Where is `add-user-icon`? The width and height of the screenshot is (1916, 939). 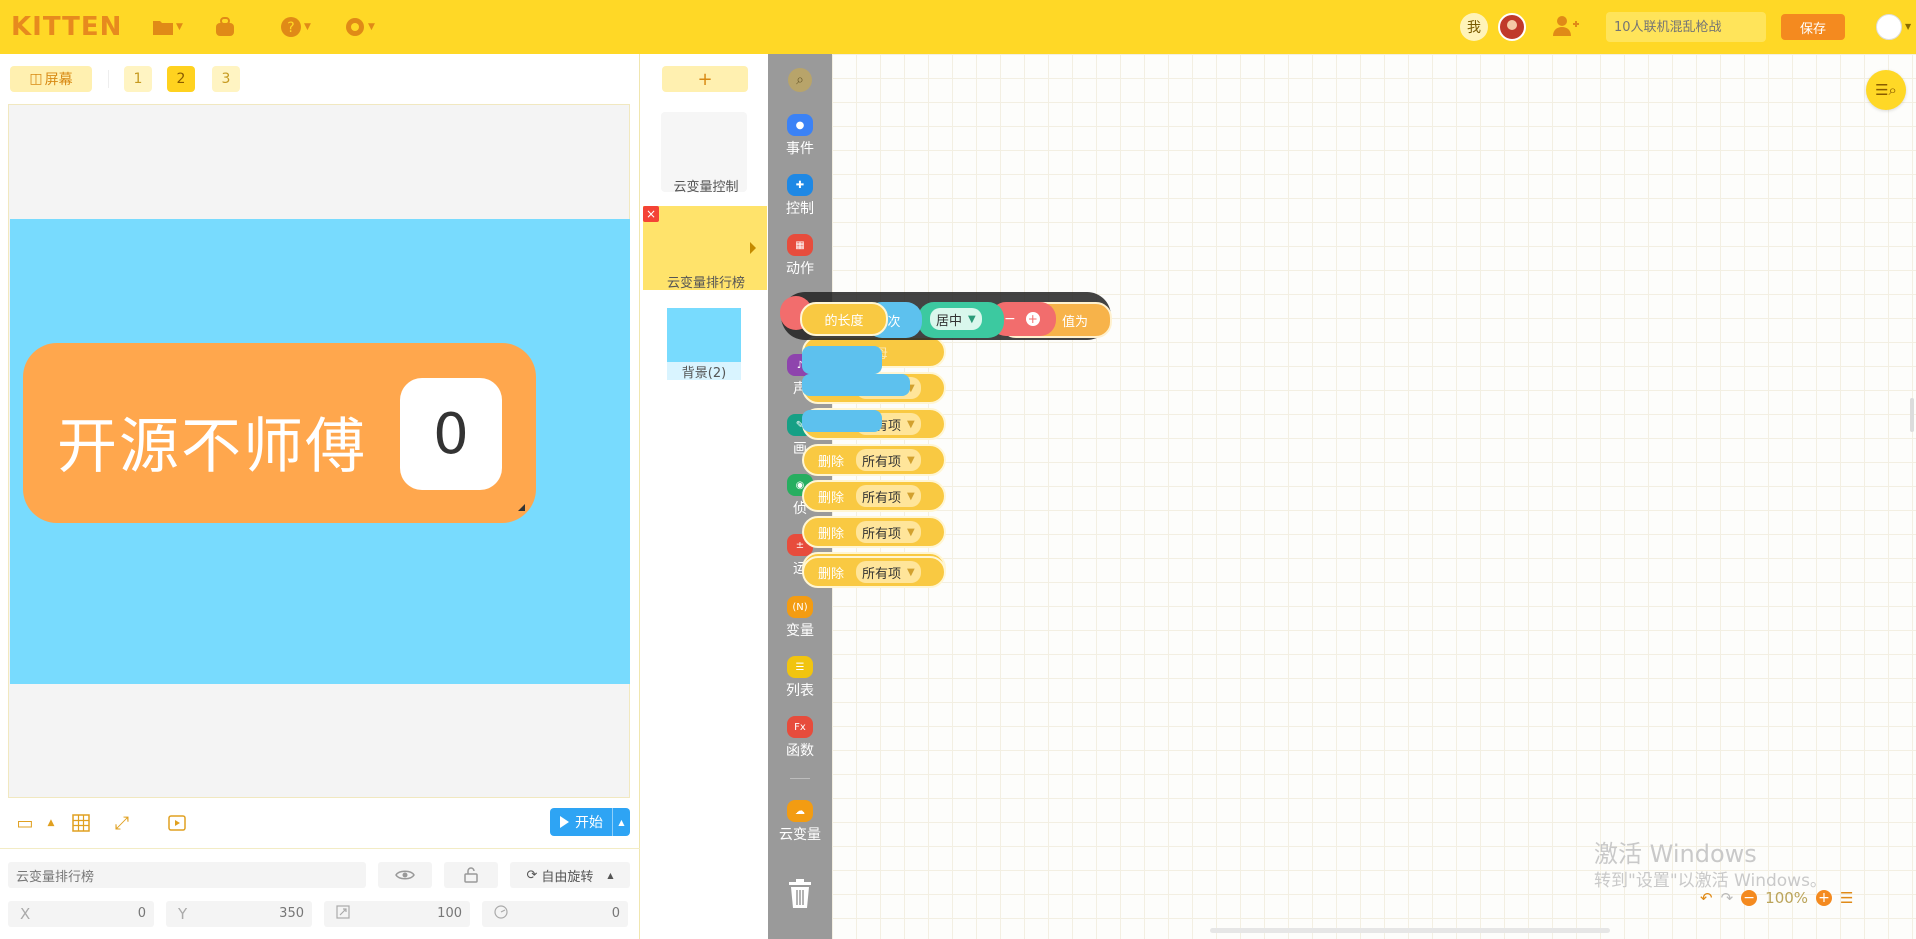
add-user-icon is located at coordinates (1566, 27).